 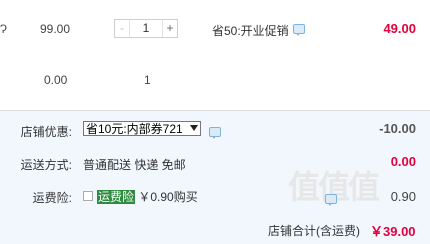 What do you see at coordinates (52, 198) in the screenshot?
I see `insurance-label: 运费险:` at bounding box center [52, 198].